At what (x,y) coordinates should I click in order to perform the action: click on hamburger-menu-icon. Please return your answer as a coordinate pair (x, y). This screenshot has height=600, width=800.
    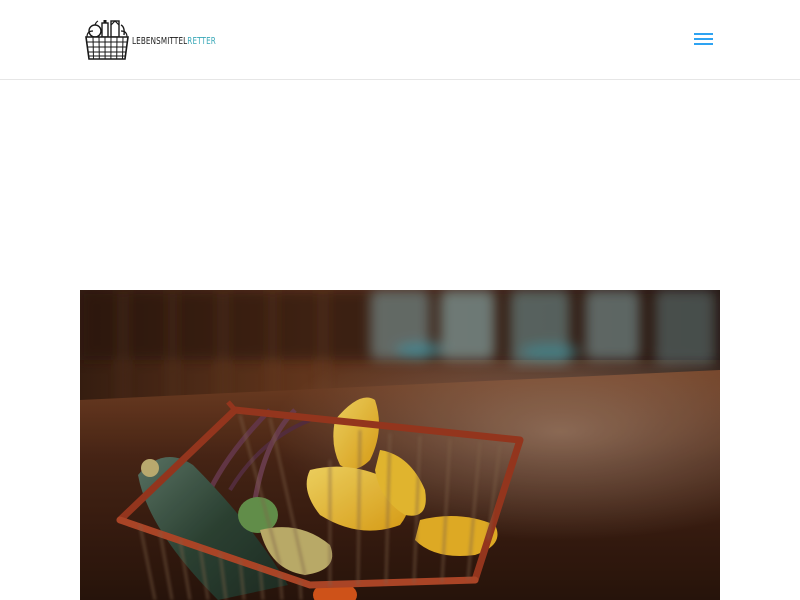
    Looking at the image, I should click on (704, 40).